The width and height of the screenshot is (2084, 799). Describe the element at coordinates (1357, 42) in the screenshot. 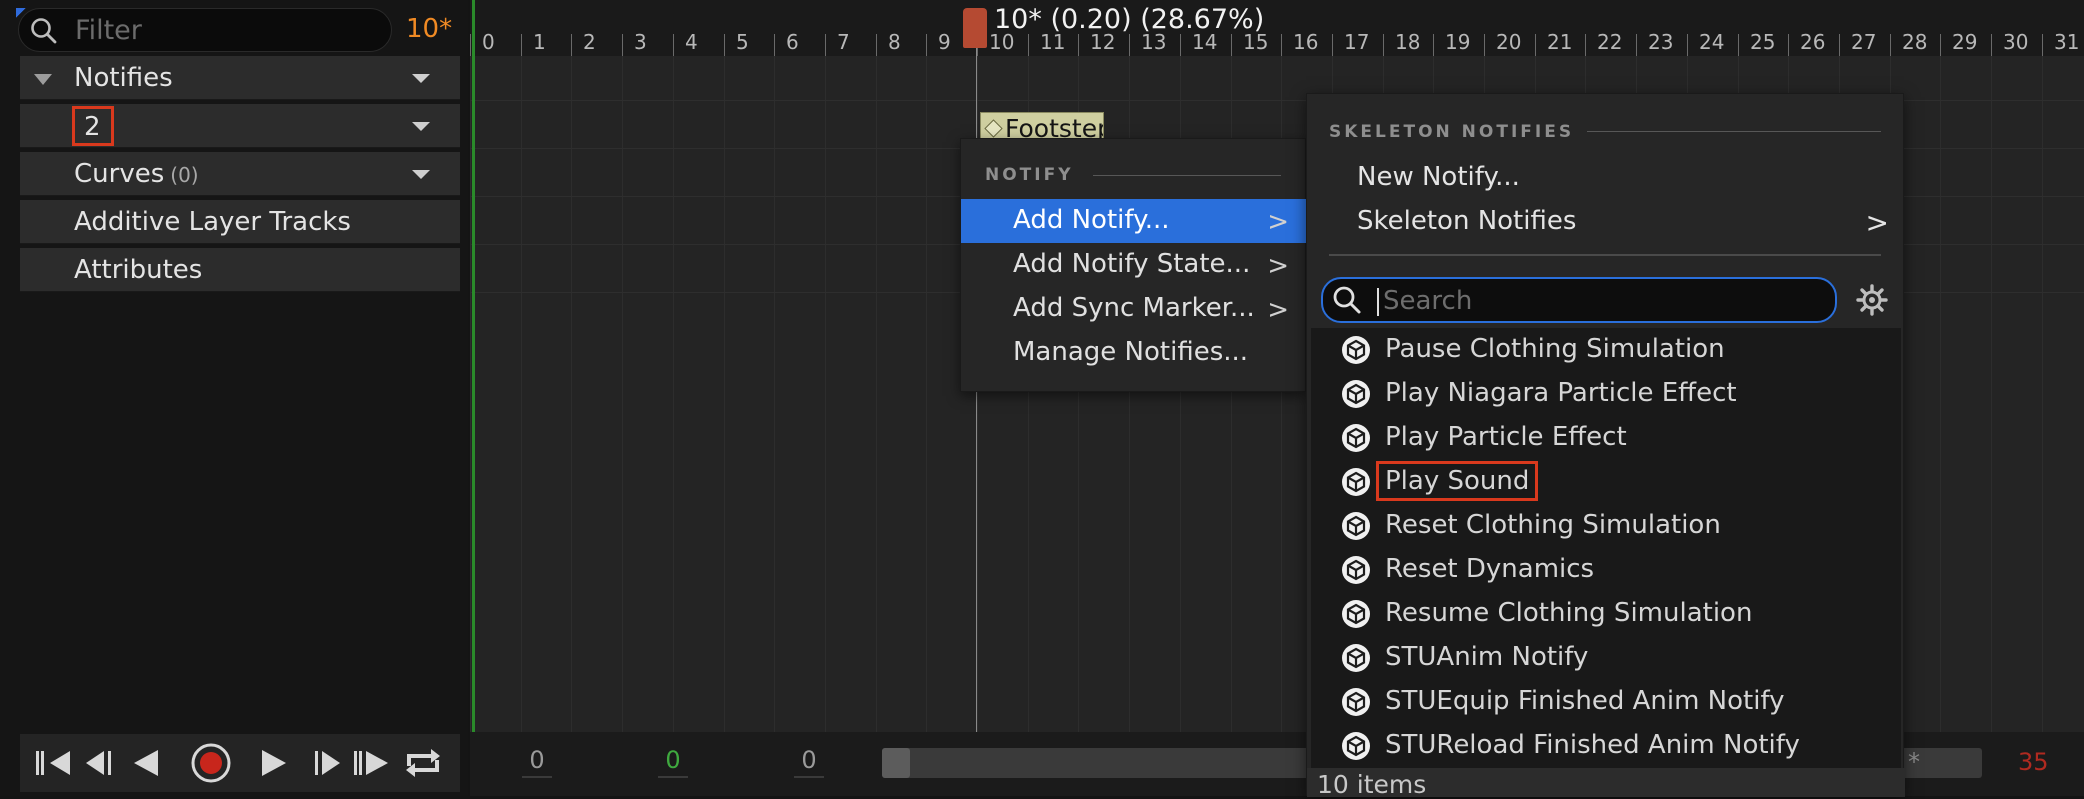

I see `ruler-tick-label: 17` at that location.